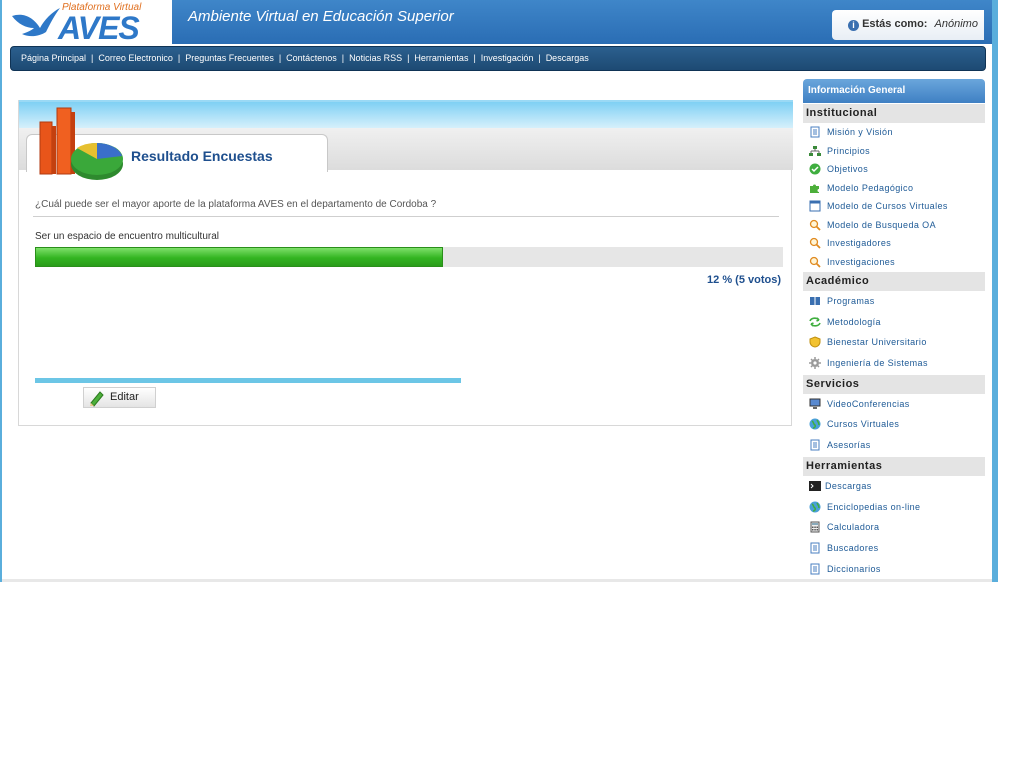 Image resolution: width=1024 pixels, height=768 pixels. I want to click on sidebar-item: Descargas, so click(894, 486).